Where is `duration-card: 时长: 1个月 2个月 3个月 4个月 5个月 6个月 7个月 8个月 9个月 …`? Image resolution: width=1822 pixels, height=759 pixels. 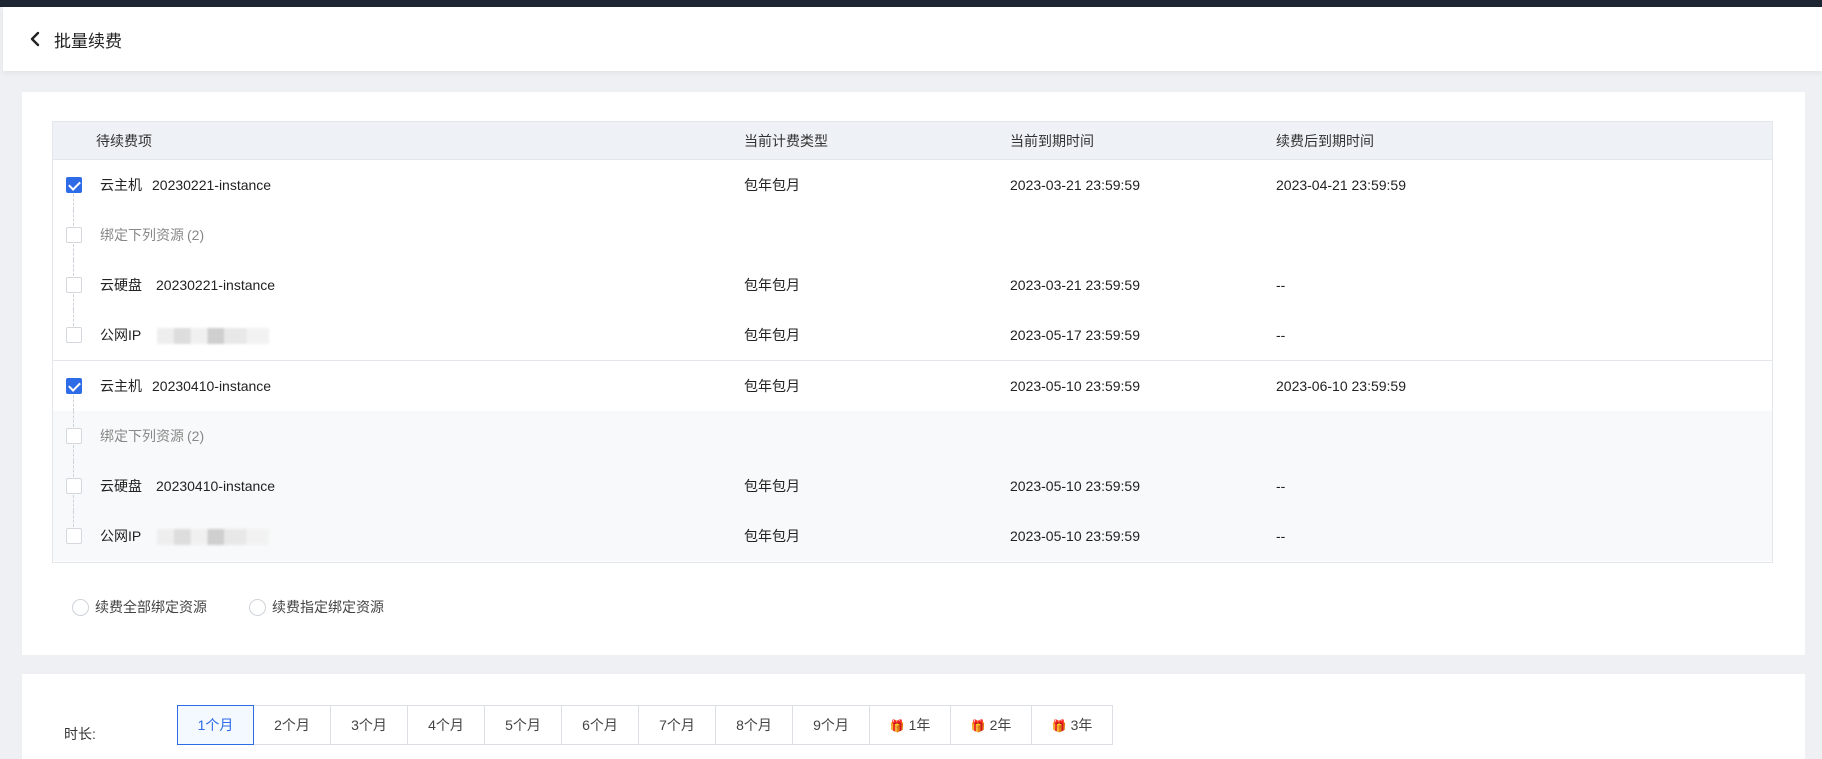 duration-card: 时长: 1个月 2个月 3个月 4个月 5个月 6个月 7个月 8个月 9个月 … is located at coordinates (913, 716).